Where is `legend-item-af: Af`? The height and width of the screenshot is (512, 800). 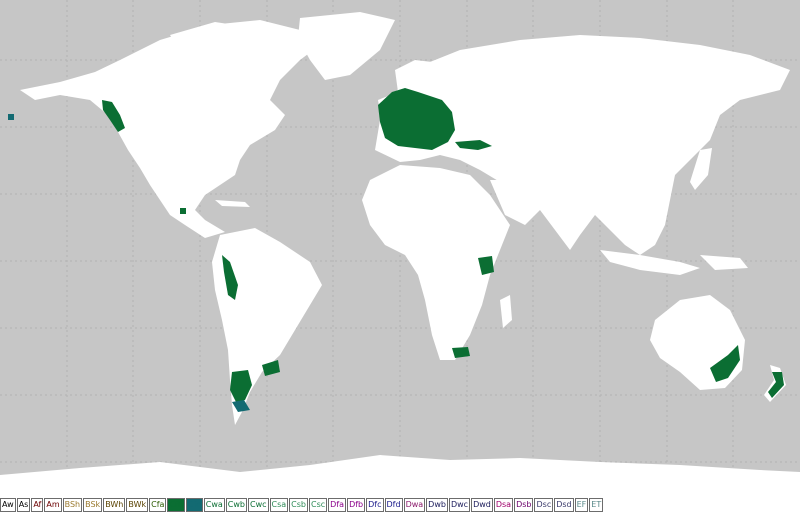 legend-item-af: Af is located at coordinates (37, 505).